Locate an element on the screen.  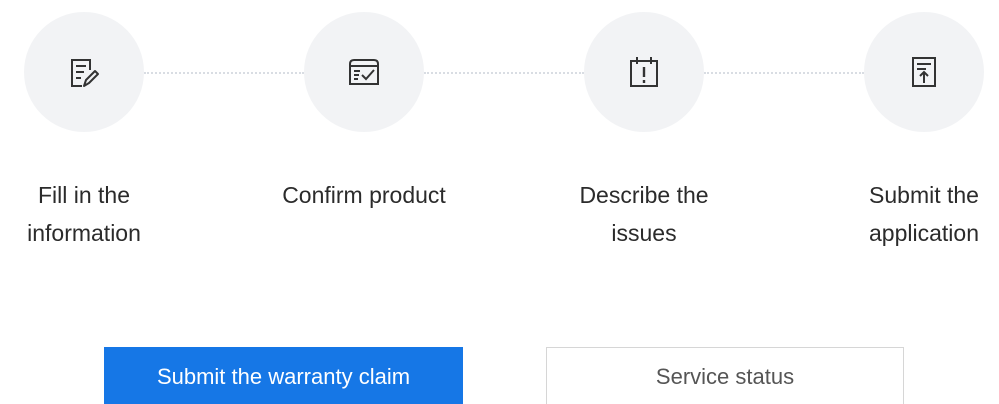
calendar-alert-icon is located at coordinates (644, 72).